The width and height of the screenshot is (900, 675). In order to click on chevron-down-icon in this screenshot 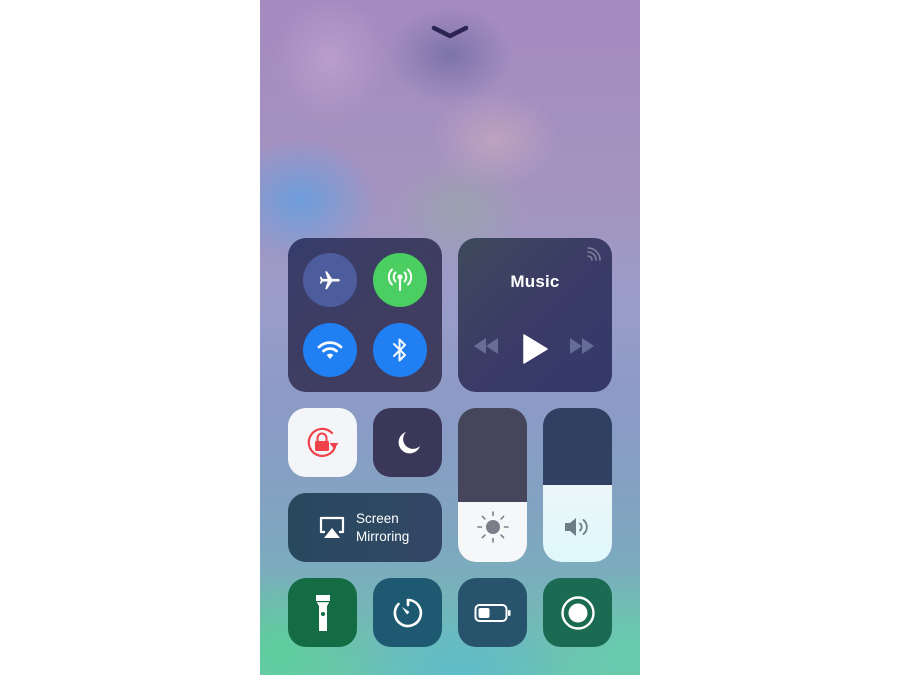, I will do `click(450, 32)`.